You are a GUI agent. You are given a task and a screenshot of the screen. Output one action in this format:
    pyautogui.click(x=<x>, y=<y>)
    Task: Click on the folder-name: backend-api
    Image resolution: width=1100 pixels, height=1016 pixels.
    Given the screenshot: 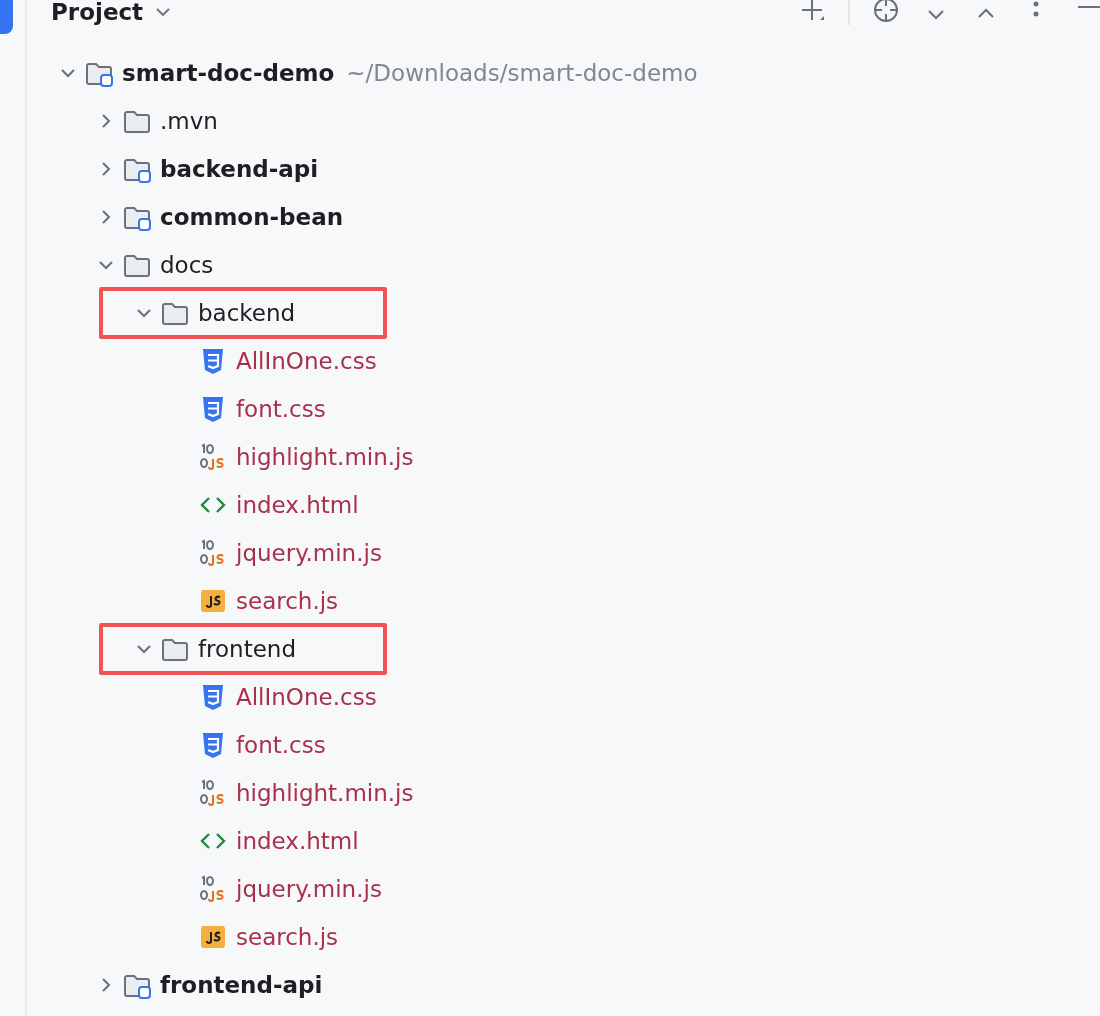 What is the action you would take?
    pyautogui.click(x=239, y=169)
    